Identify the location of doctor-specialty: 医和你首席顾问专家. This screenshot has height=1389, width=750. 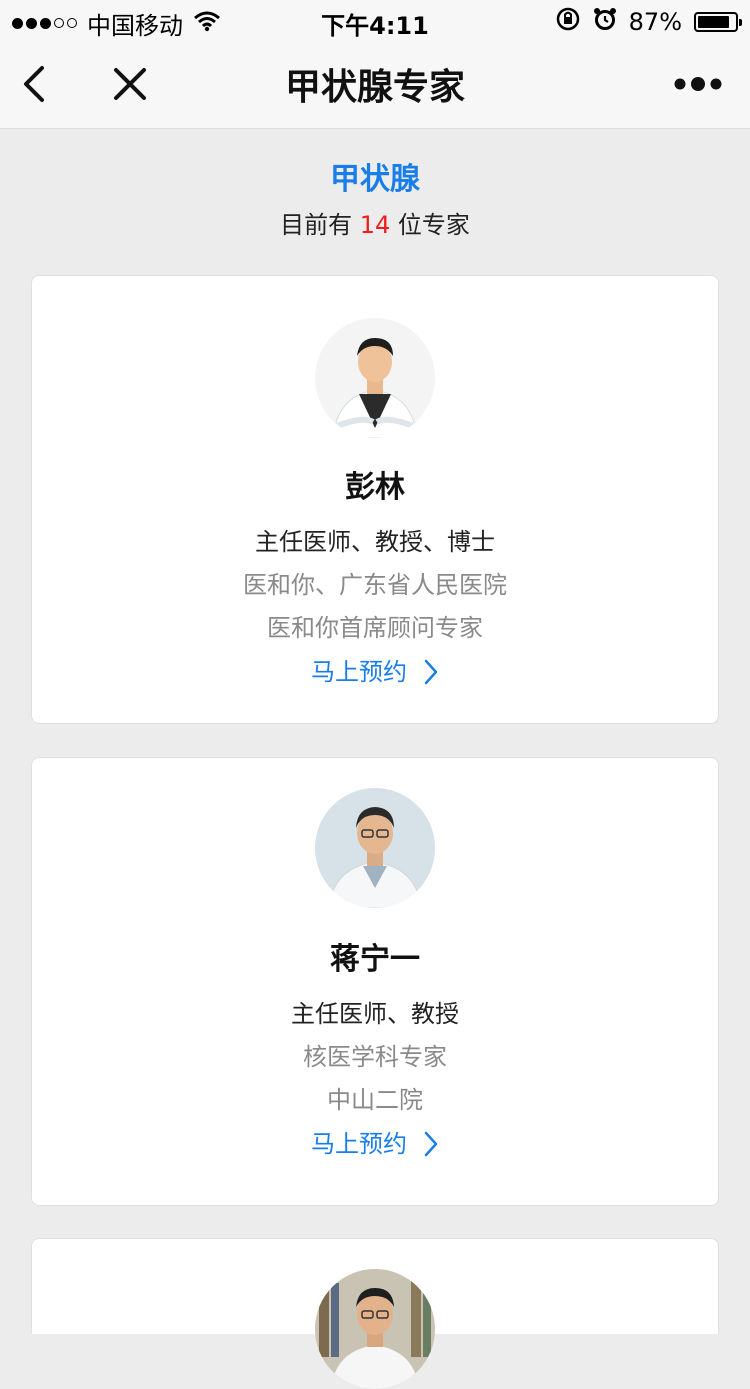
(375, 628).